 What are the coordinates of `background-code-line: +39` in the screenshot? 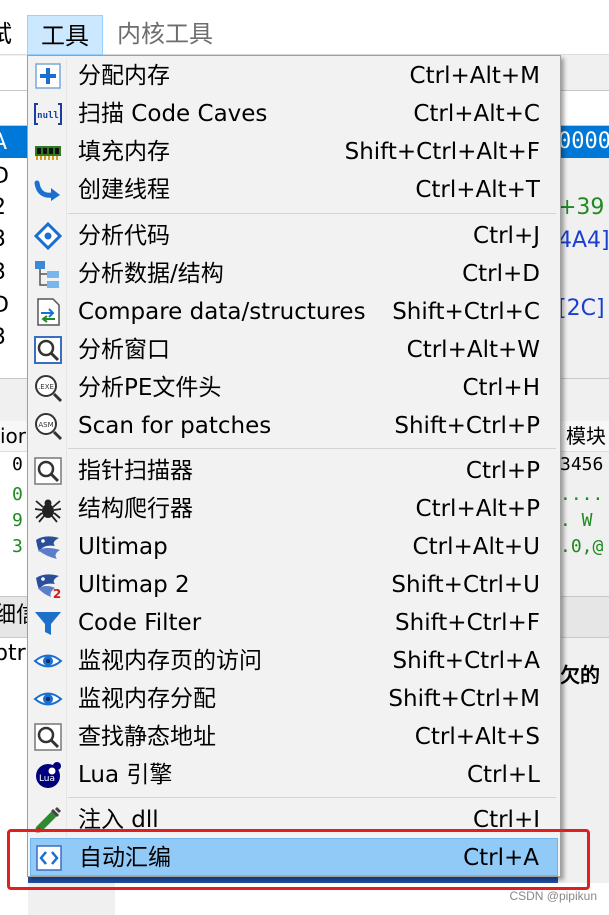 It's located at (581, 207).